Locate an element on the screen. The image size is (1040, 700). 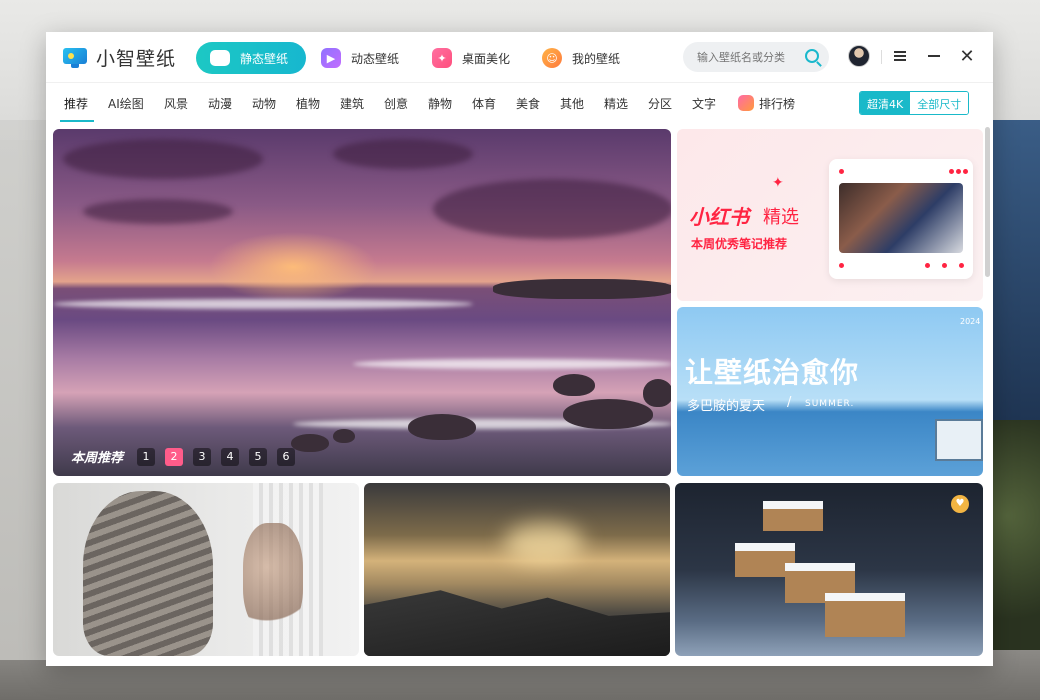
category-text: 文字 is located at coordinates (704, 103).